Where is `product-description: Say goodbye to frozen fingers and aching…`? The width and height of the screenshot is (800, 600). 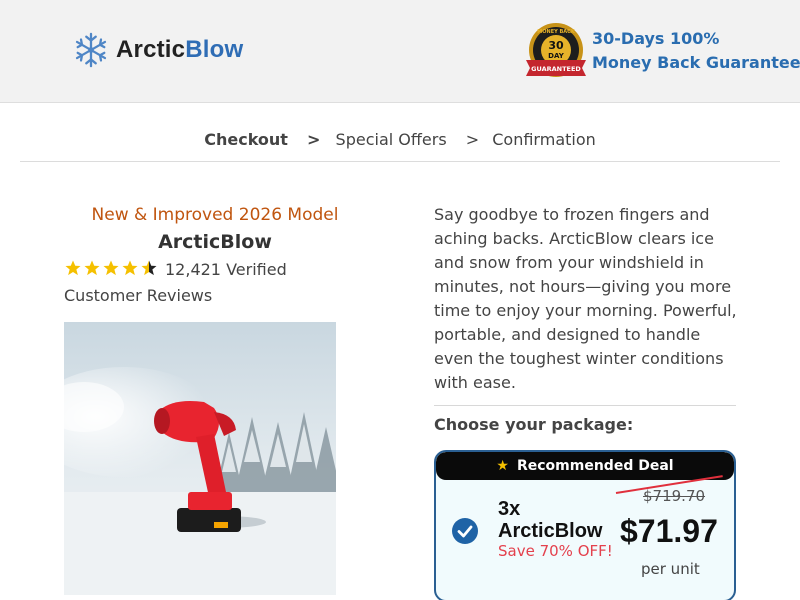 product-description: Say goodbye to frozen fingers and aching… is located at coordinates (585, 298).